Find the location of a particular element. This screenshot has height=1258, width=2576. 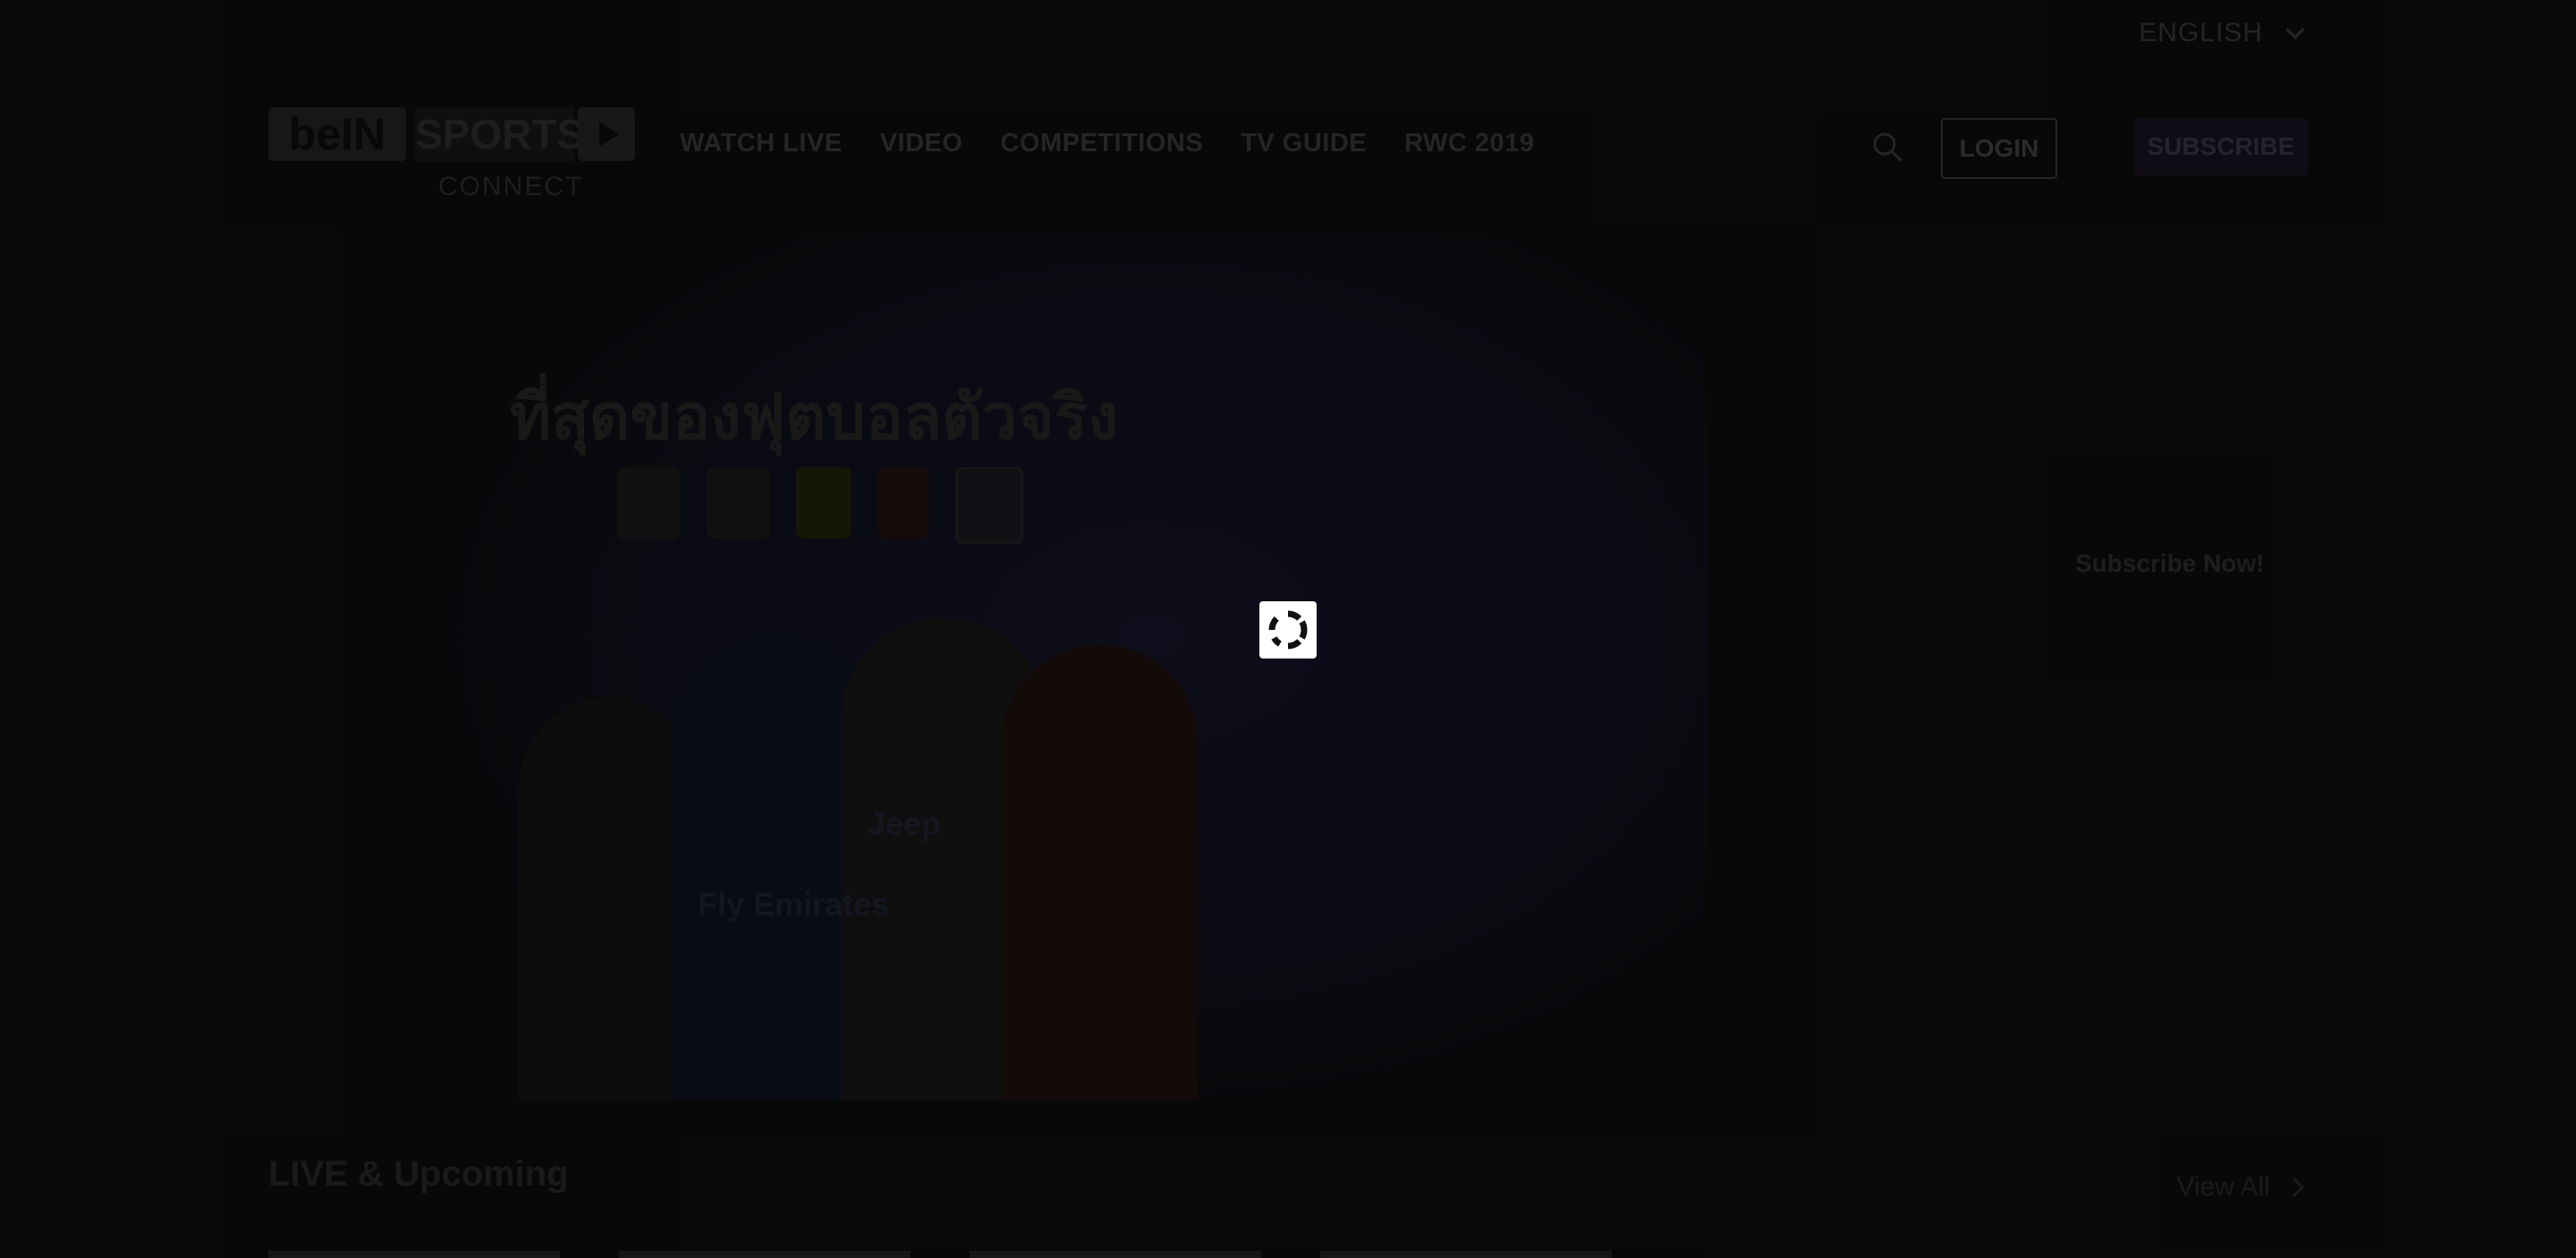

loading-spinner is located at coordinates (1288, 630).